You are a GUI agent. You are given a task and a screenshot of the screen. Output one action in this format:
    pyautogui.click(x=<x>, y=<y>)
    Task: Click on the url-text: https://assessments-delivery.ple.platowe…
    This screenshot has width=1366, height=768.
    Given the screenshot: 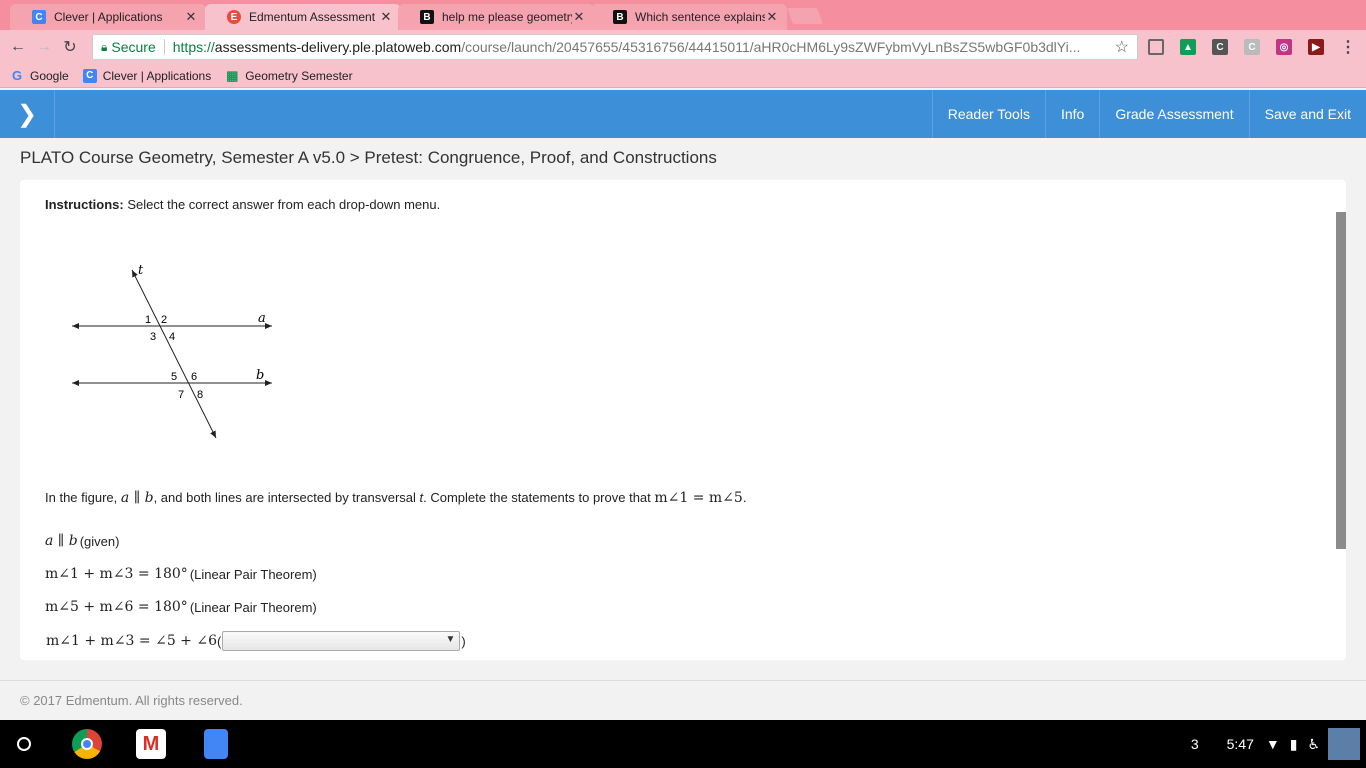 What is the action you would take?
    pyautogui.click(x=626, y=47)
    